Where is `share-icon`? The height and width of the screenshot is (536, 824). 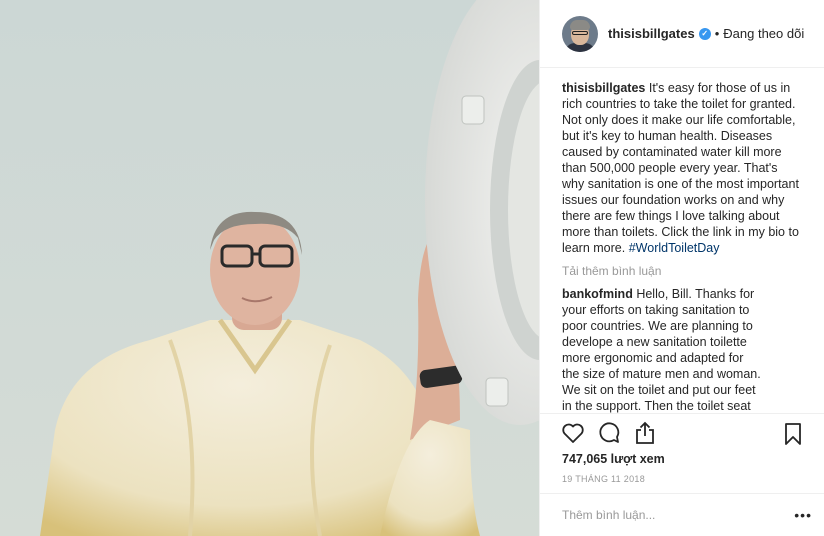 share-icon is located at coordinates (645, 433).